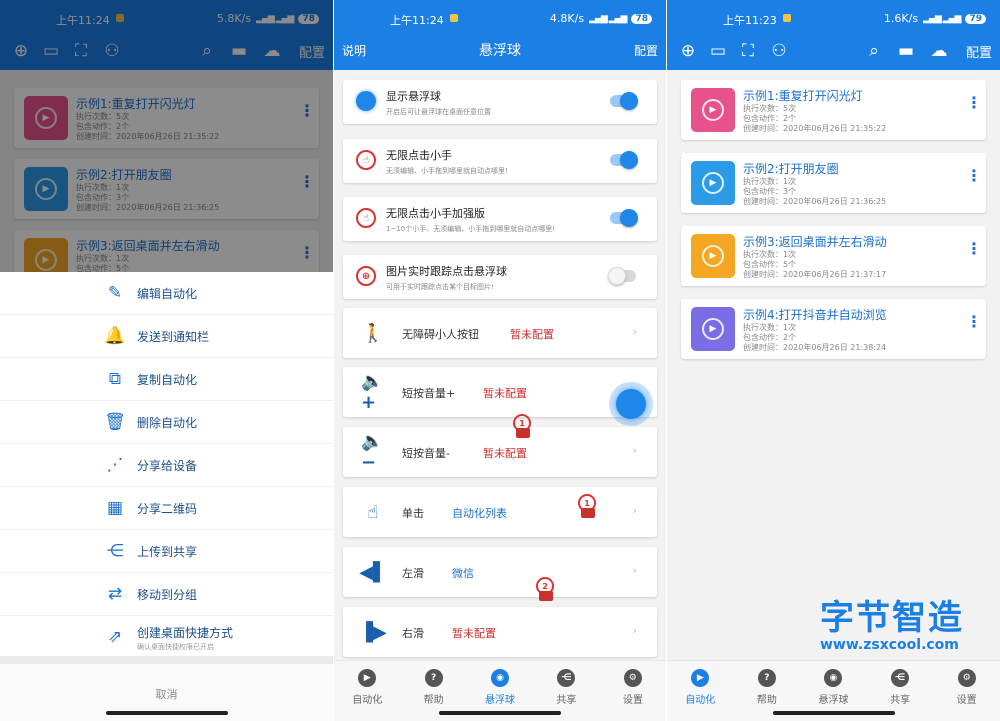 Image resolution: width=1000 pixels, height=721 pixels. I want to click on gesture-row: ☝ 单击 自动化列表 ›, so click(500, 512).